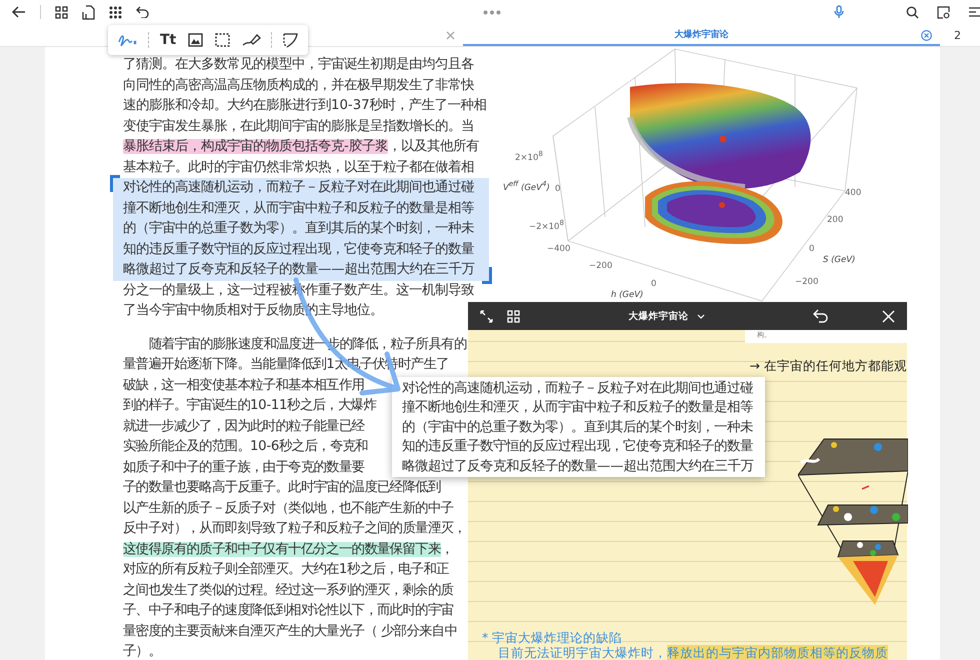 The height and width of the screenshot is (660, 980). Describe the element at coordinates (115, 12) in the screenshot. I see `apps-icon` at that location.